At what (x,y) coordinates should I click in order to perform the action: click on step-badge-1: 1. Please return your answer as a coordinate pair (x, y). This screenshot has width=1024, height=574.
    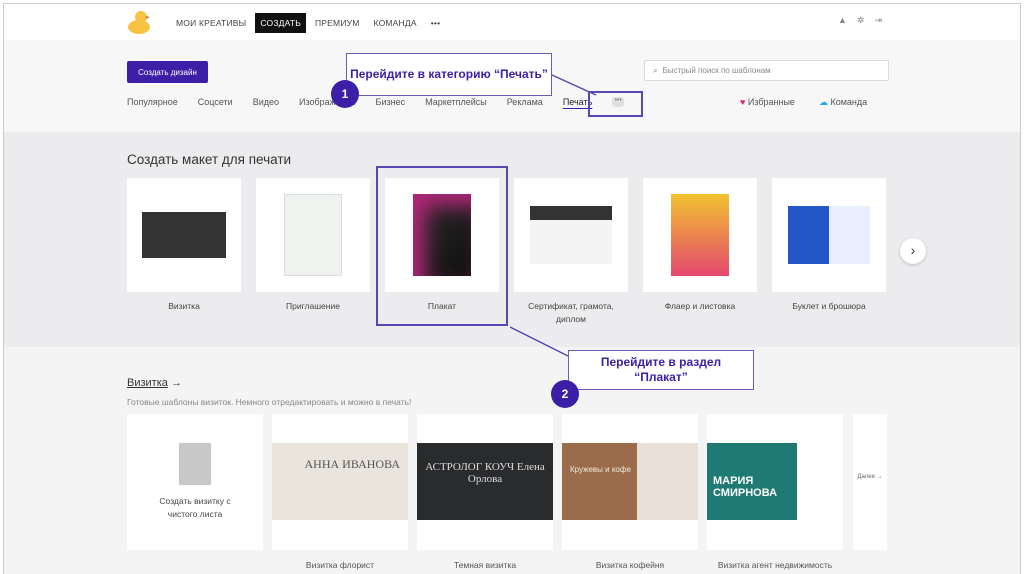
    Looking at the image, I should click on (345, 94).